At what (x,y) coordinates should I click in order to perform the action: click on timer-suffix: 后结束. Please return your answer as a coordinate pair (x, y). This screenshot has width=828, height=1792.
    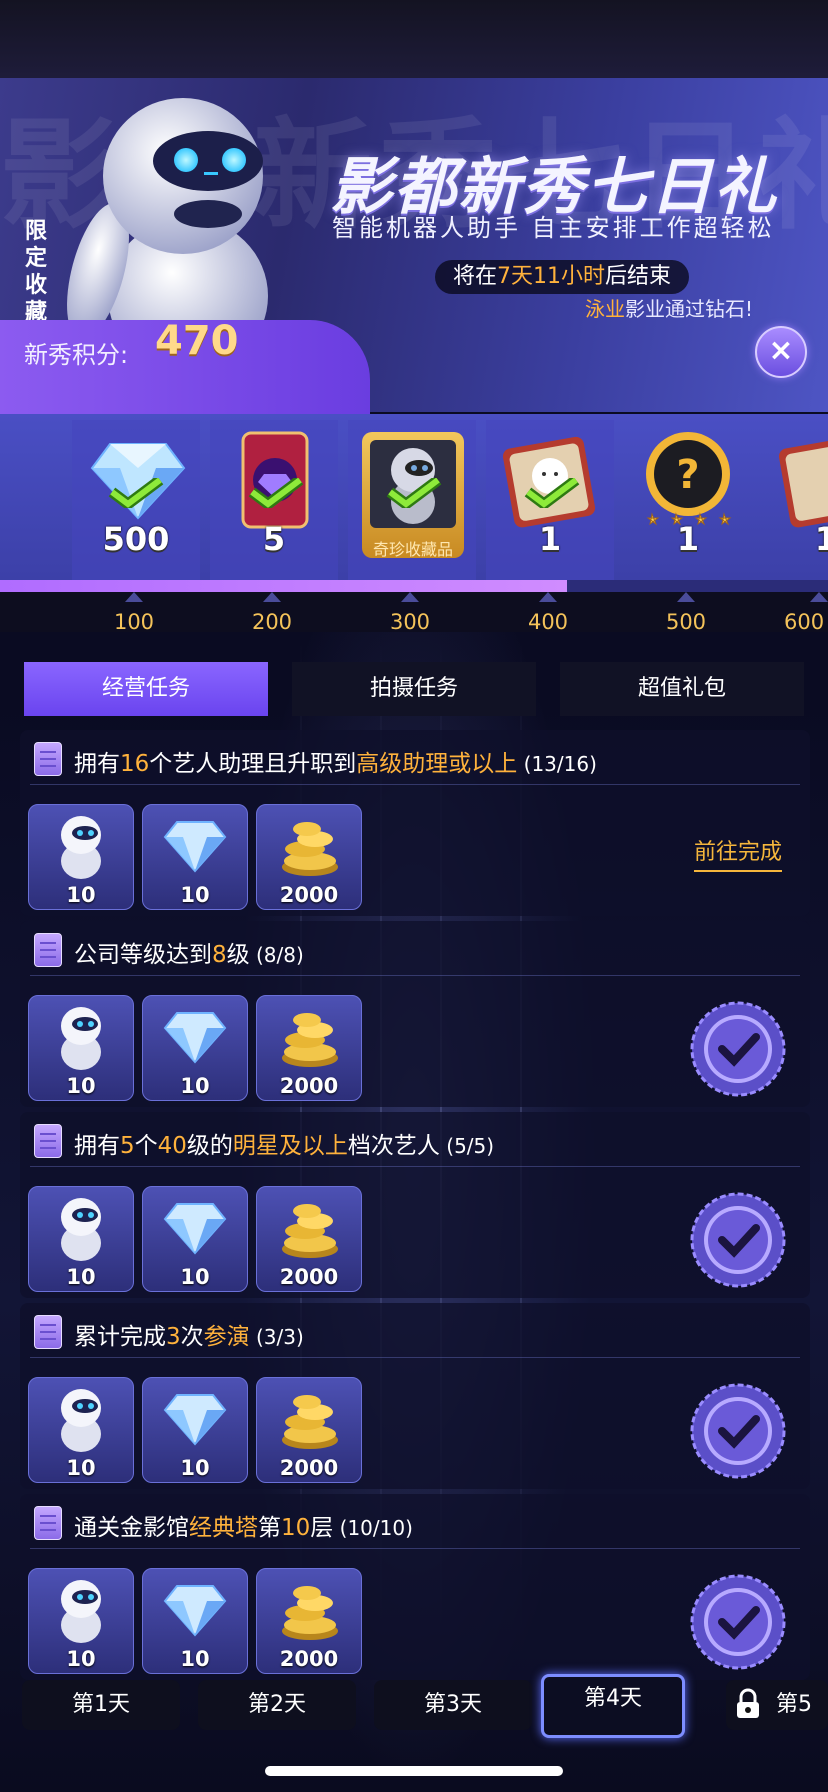
    Looking at the image, I should click on (638, 276).